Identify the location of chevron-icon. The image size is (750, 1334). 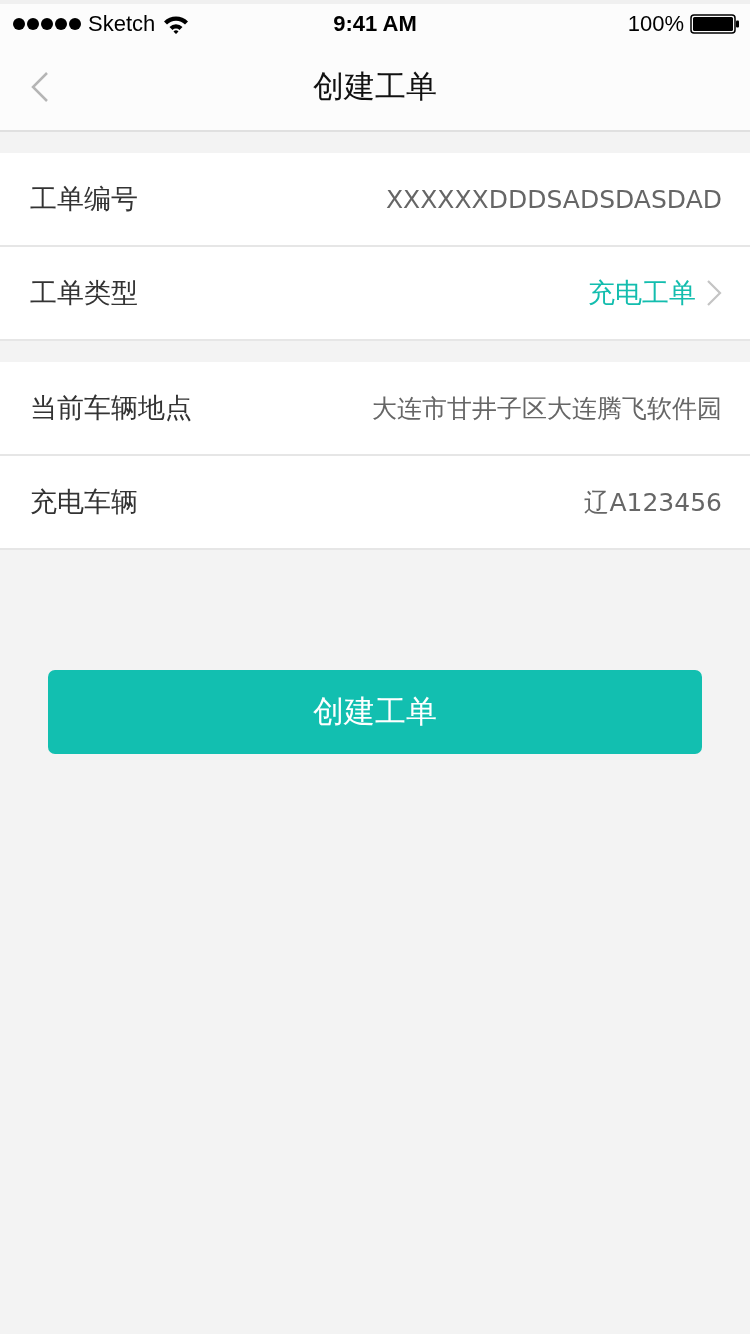
(714, 293).